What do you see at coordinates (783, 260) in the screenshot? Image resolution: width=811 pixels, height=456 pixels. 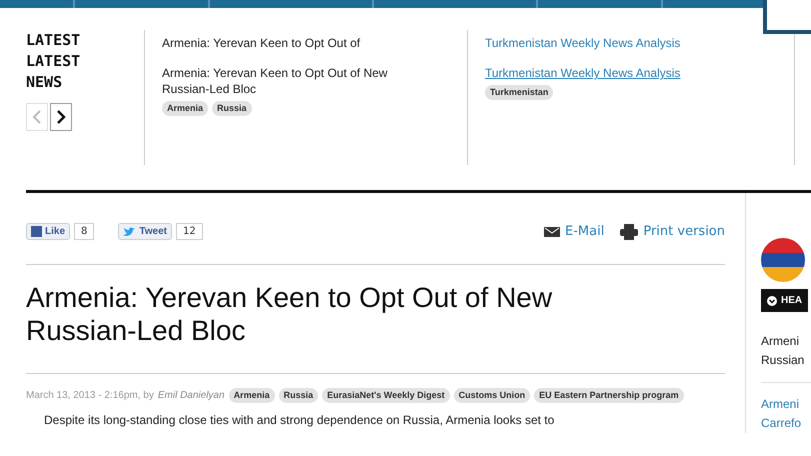 I see `flag-icon` at bounding box center [783, 260].